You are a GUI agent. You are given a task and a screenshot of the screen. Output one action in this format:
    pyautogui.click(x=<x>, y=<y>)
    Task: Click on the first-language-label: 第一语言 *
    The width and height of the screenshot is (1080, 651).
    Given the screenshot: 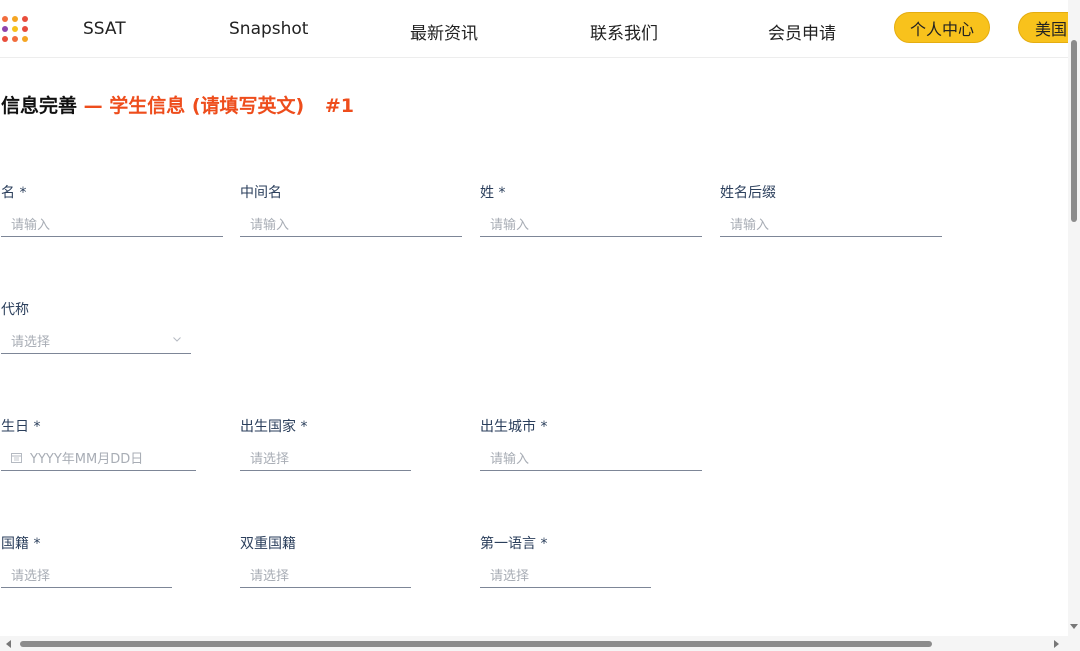 What is the action you would take?
    pyautogui.click(x=514, y=544)
    